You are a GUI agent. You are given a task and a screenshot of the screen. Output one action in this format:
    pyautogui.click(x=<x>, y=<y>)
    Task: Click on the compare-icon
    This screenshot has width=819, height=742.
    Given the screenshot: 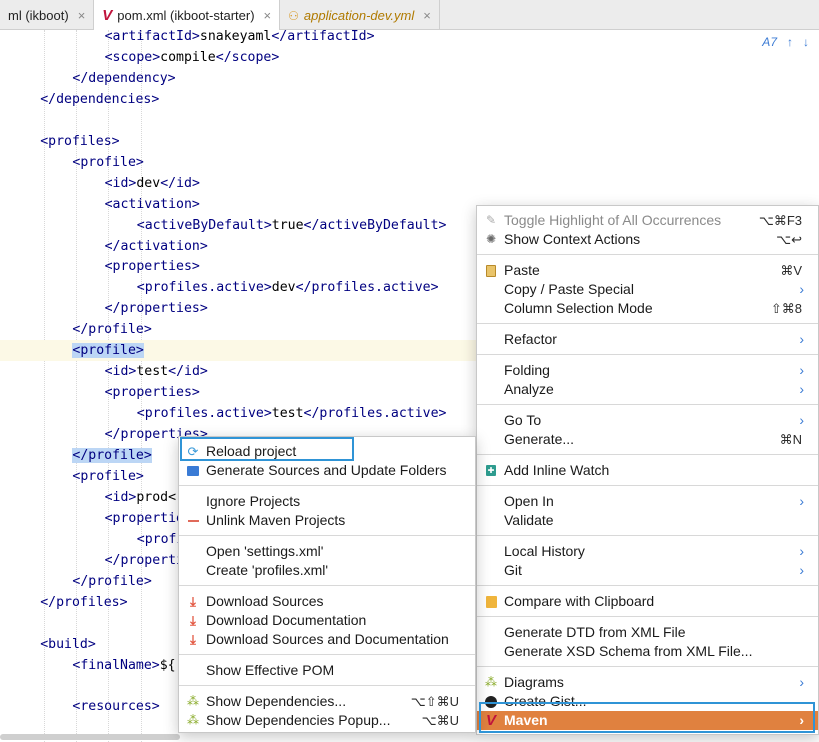 What is the action you would take?
    pyautogui.click(x=491, y=601)
    